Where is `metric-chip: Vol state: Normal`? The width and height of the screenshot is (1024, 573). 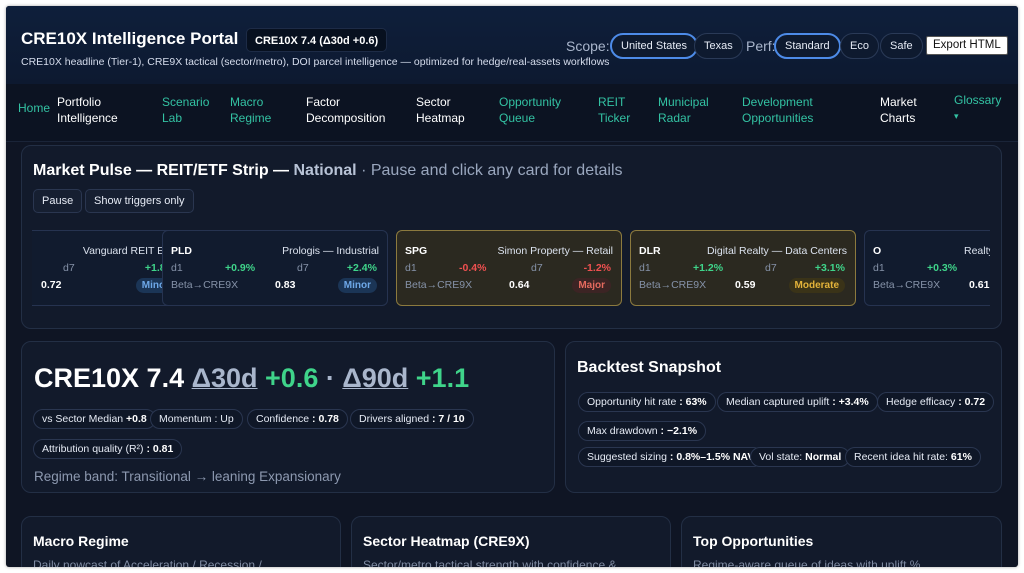 metric-chip: Vol state: Normal is located at coordinates (800, 457).